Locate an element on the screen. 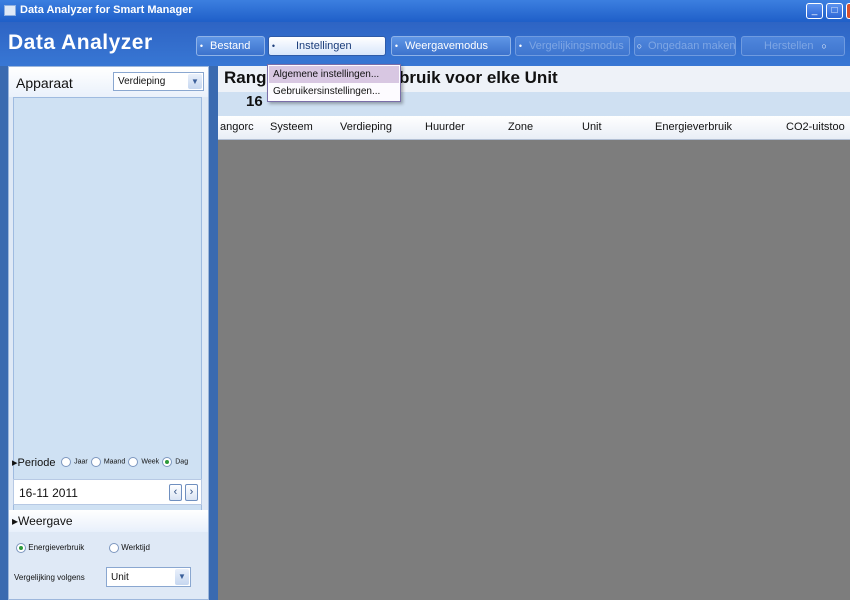 This screenshot has width=850, height=600. weergave-options: Energieverbruik Werktijd is located at coordinates (108, 548).